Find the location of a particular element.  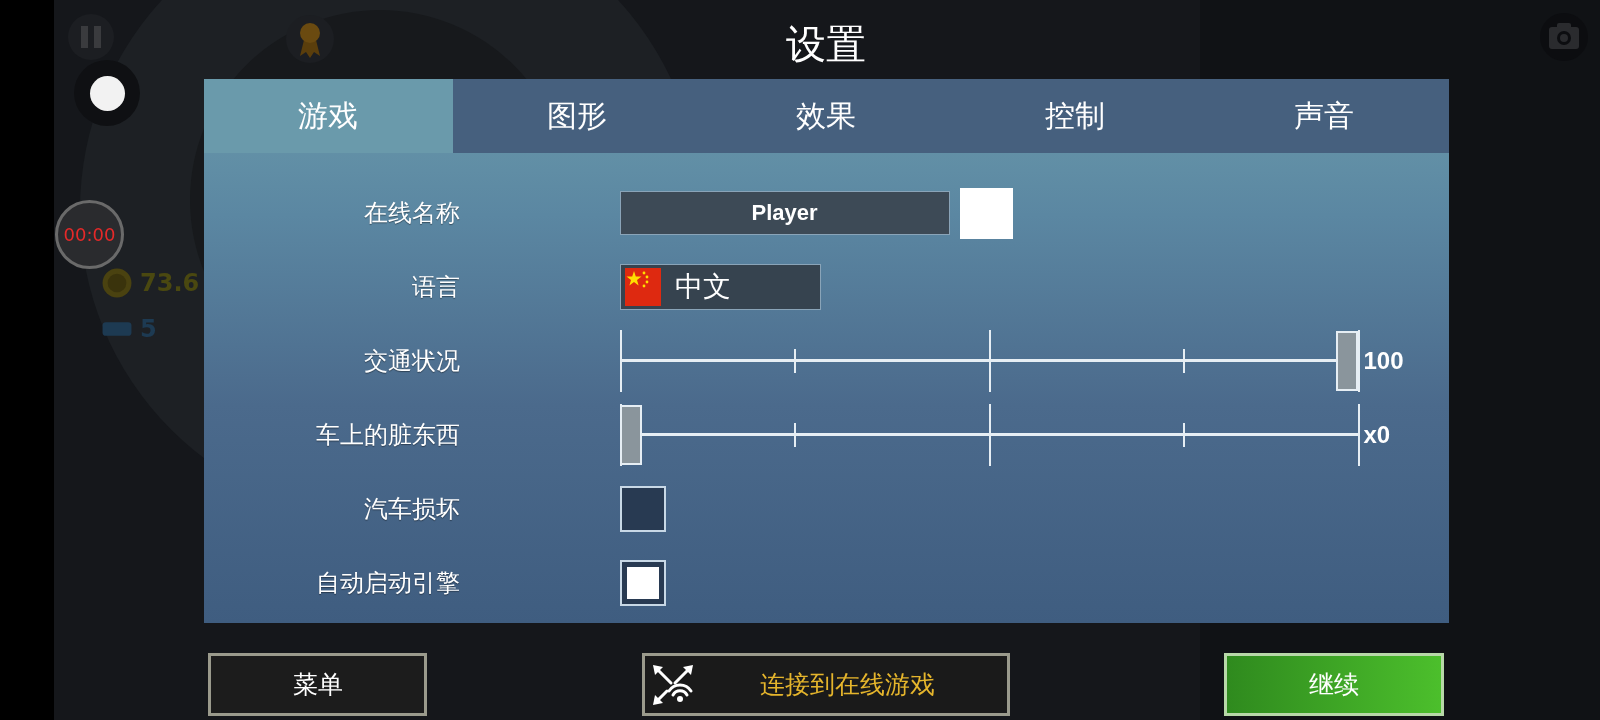

language-dropdown: 中文 is located at coordinates (720, 287).